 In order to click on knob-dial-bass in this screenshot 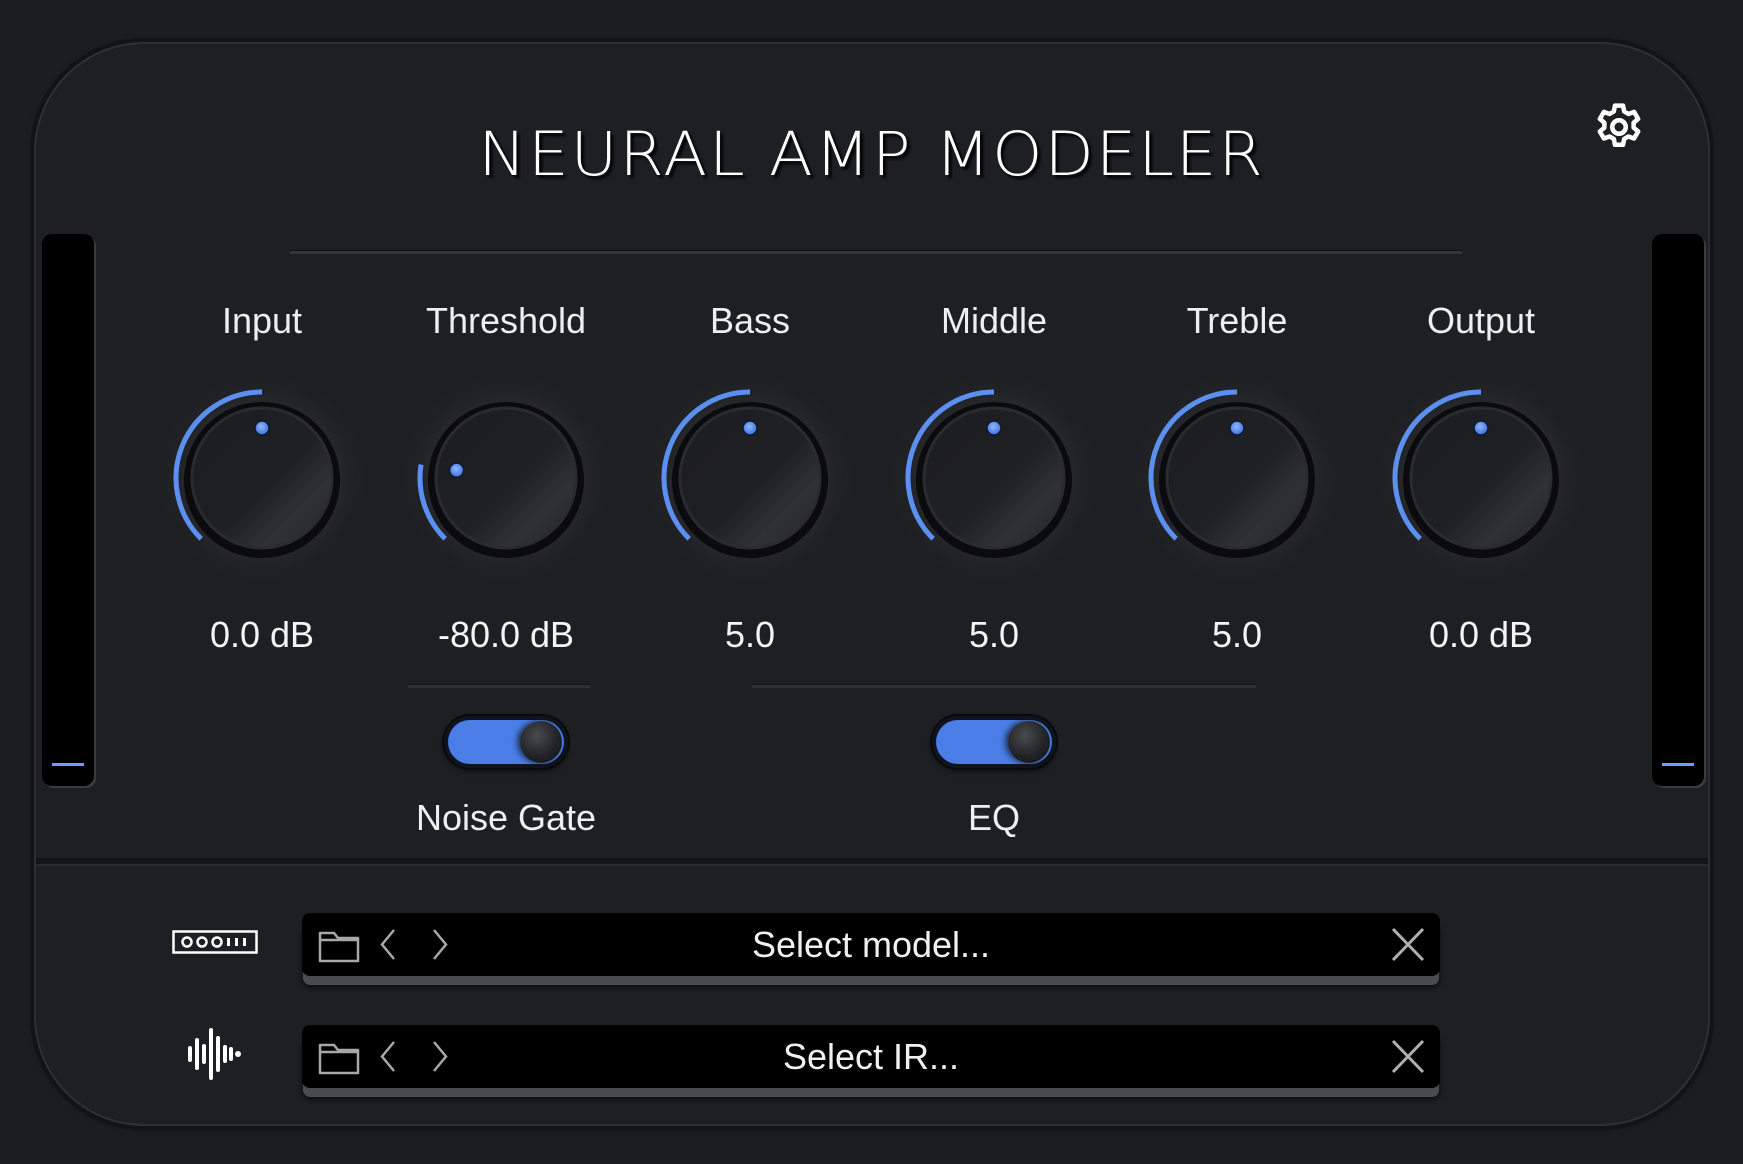, I will do `click(750, 478)`.